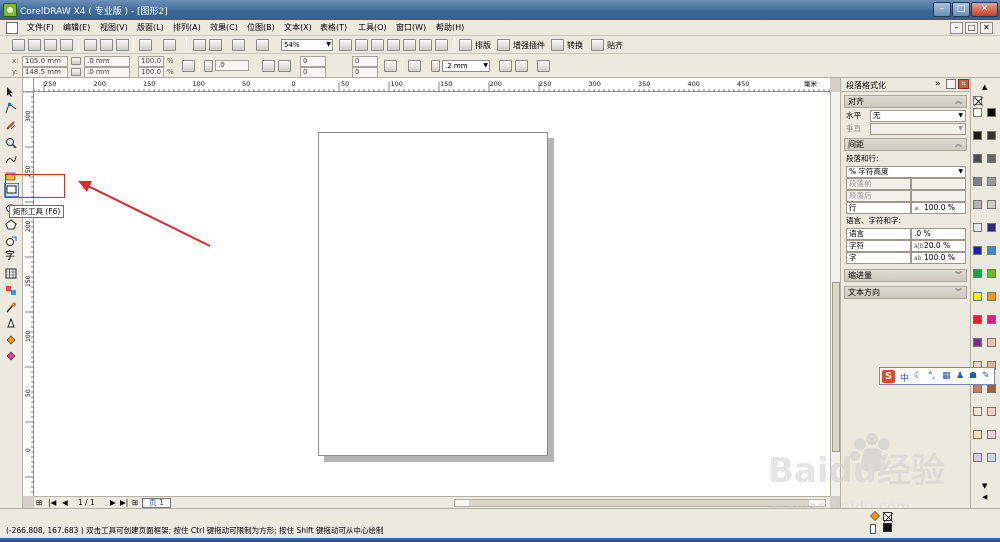 The width and height of the screenshot is (1000, 542). What do you see at coordinates (11, 241) in the screenshot?
I see `basic-shapes-tool-icon` at bounding box center [11, 241].